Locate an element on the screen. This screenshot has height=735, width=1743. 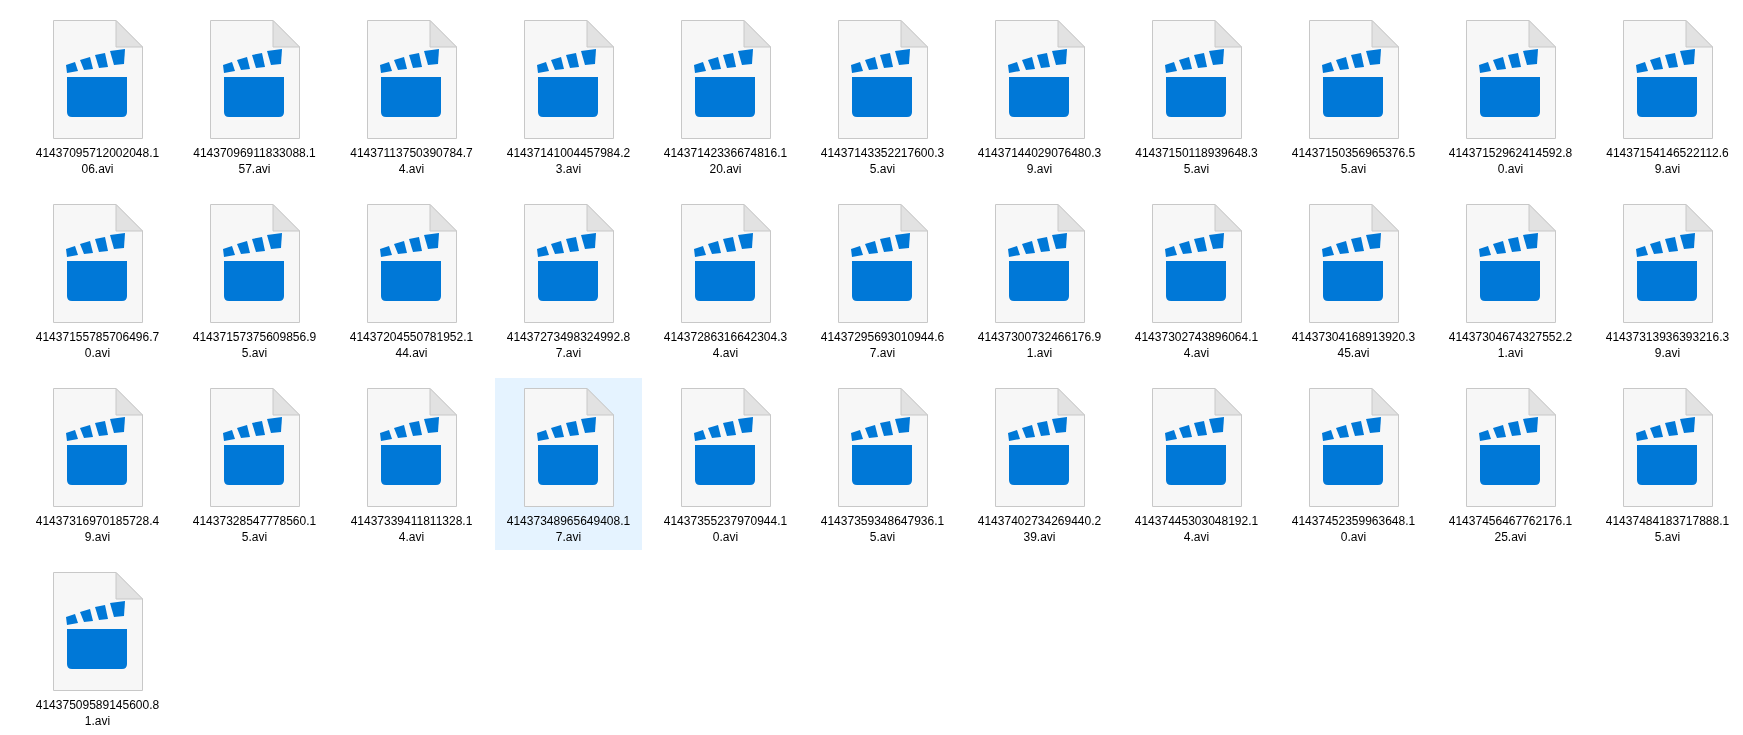
file-item: 41437286316642304.34.avi is located at coordinates (725, 280).